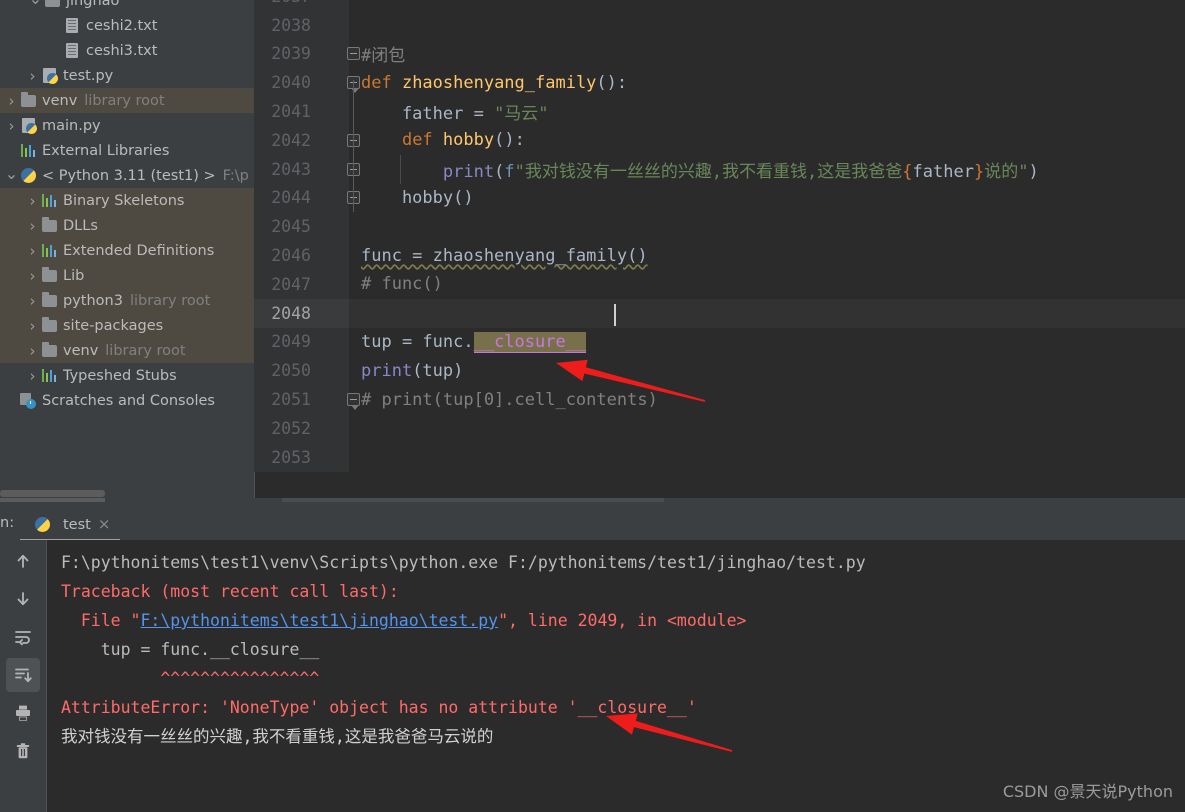  I want to click on editor-line-2038: 2038, so click(719, 25).